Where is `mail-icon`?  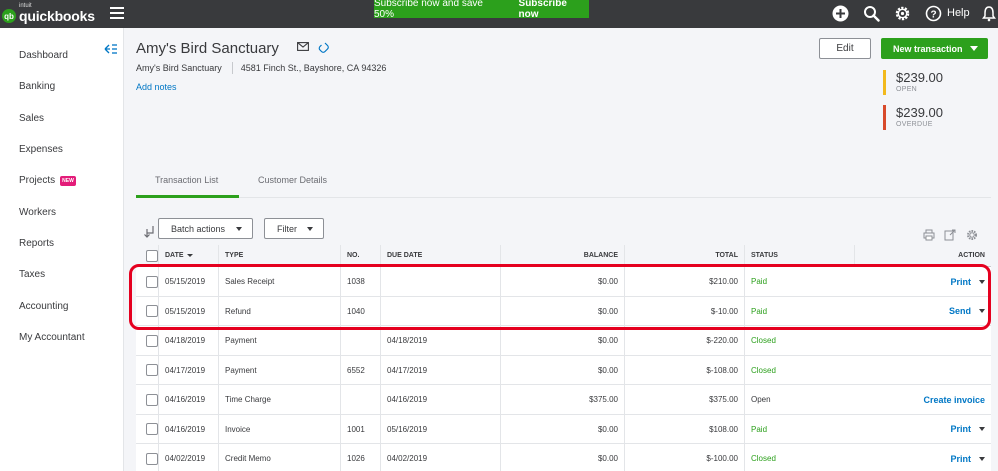 mail-icon is located at coordinates (303, 46).